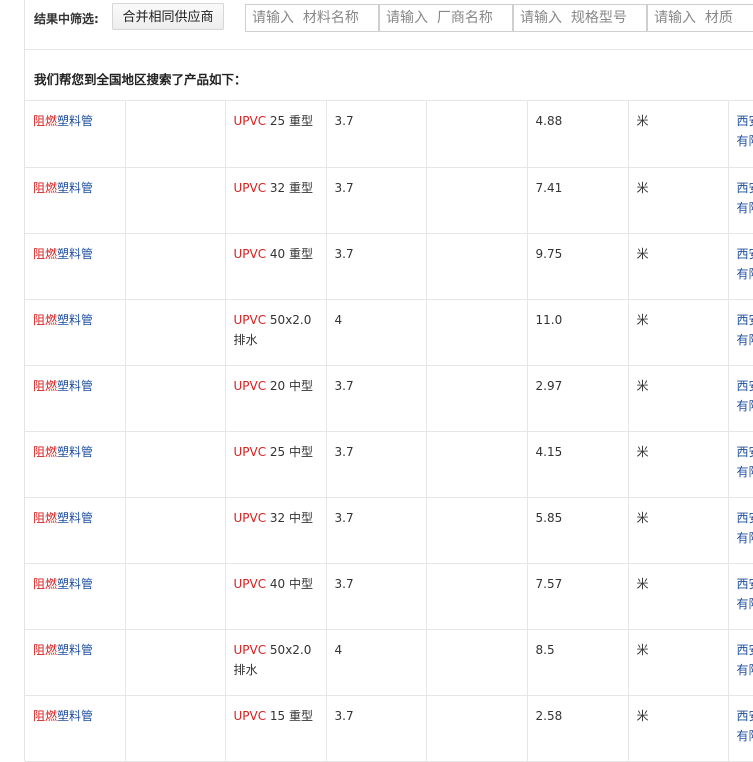  Describe the element at coordinates (289, 188) in the screenshot. I see `spec-text: 32 重型` at that location.